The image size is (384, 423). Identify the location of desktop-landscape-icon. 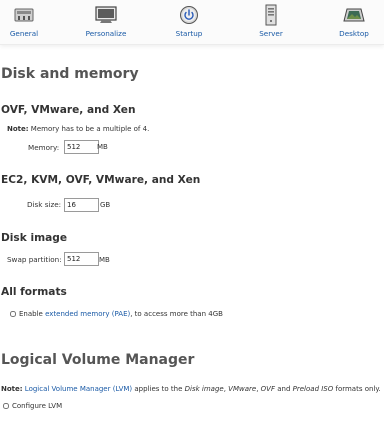
(354, 15).